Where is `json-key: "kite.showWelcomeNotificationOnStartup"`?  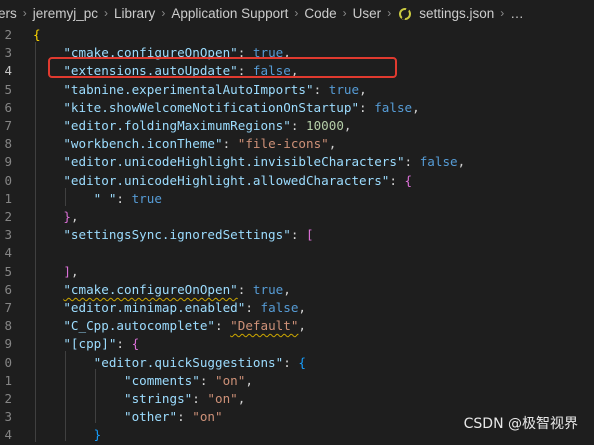
json-key: "kite.showWelcomeNotificationOnStartup" is located at coordinates (211, 107).